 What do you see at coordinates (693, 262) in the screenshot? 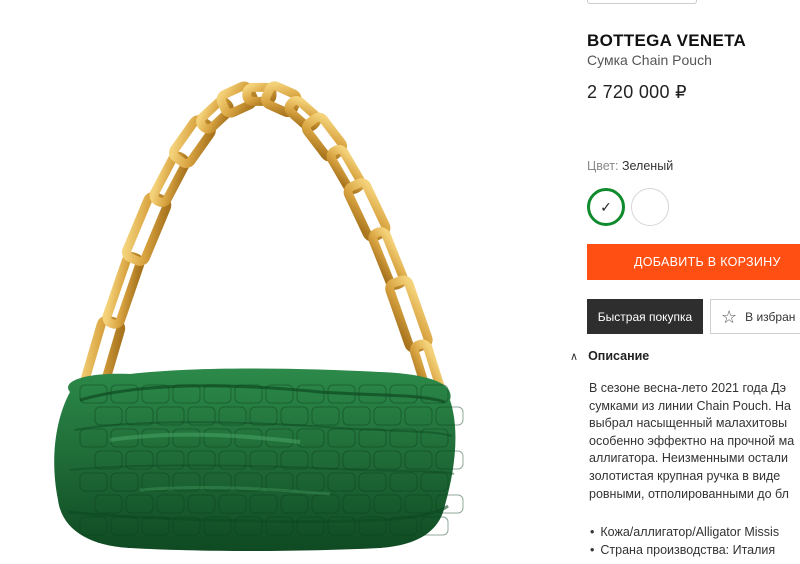
I see `add-to-cart-button: ДОБАВИТЬ В КОРЗИНУ` at bounding box center [693, 262].